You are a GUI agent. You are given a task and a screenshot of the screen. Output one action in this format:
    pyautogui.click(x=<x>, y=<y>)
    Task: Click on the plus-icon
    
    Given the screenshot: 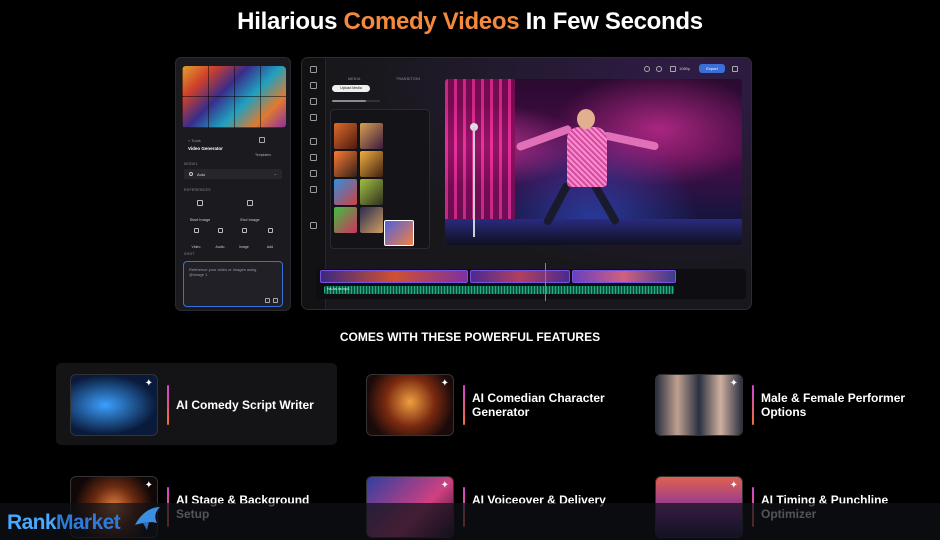 What is the action you would take?
    pyautogui.click(x=270, y=230)
    